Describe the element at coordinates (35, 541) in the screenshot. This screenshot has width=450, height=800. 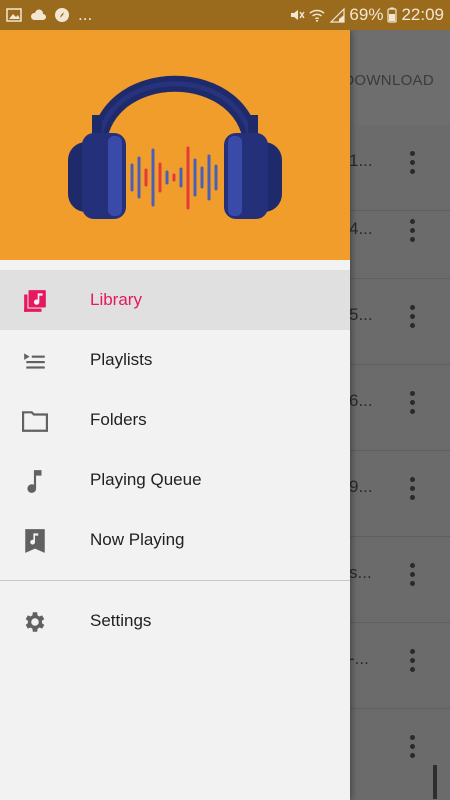
I see `bookmark-music-icon` at that location.